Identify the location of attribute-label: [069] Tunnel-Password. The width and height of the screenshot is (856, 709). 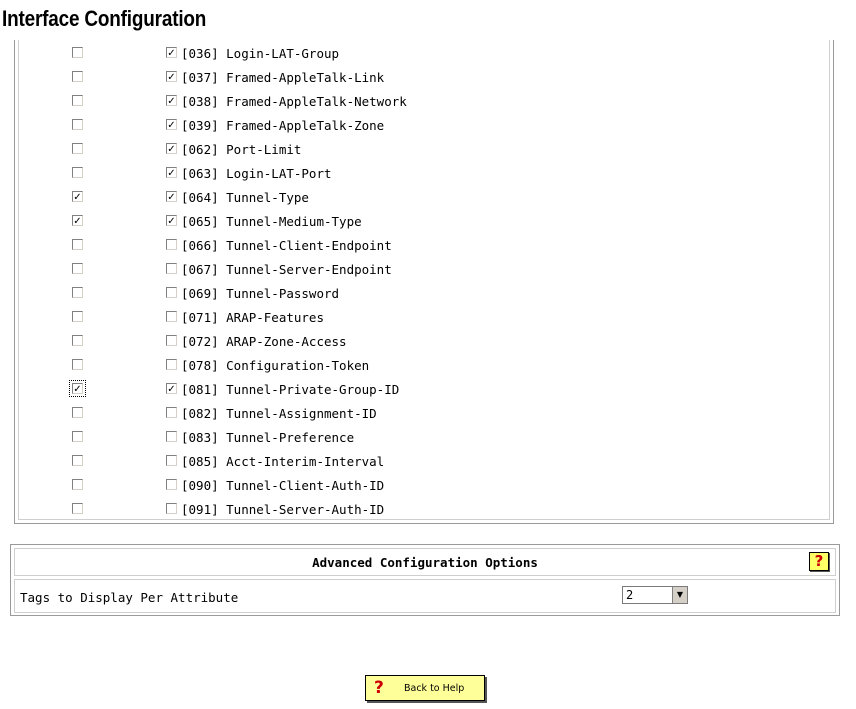
(260, 293).